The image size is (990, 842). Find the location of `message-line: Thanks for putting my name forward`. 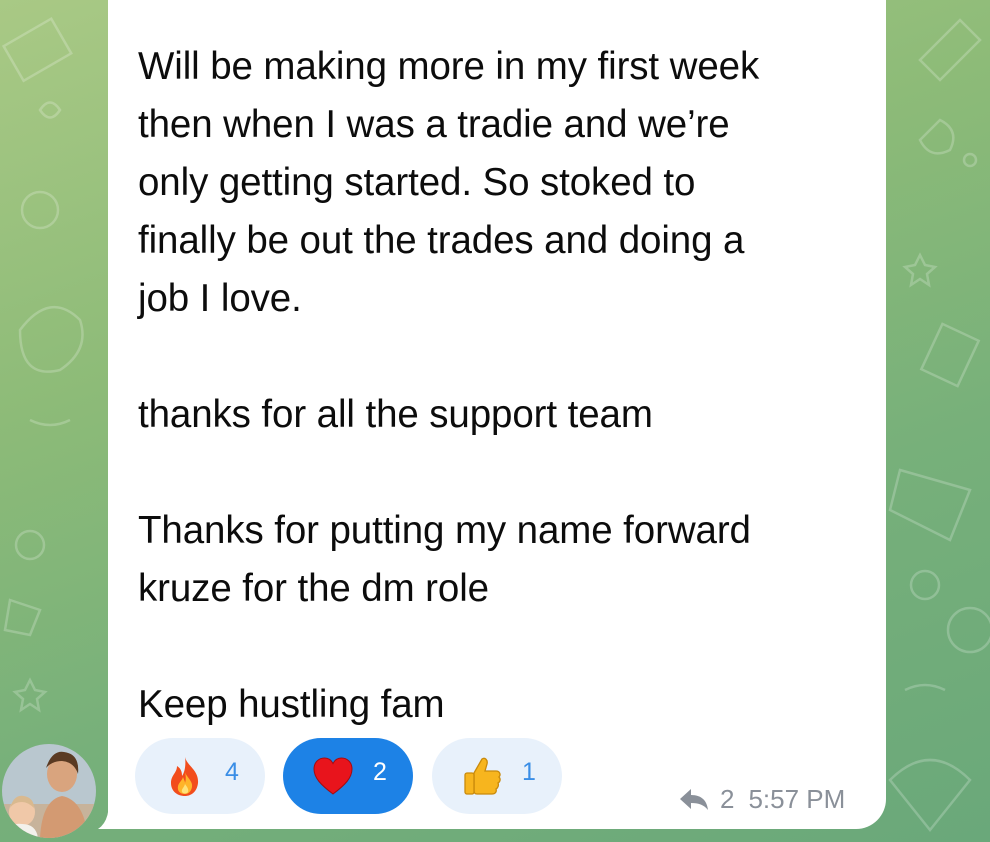

message-line: Thanks for putting my name forward is located at coordinates (444, 530).